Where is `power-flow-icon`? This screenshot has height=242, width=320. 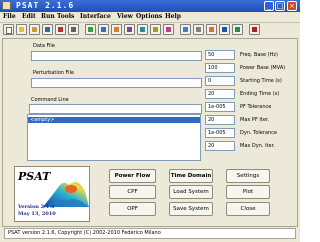
power-flow-icon is located at coordinates (90, 29).